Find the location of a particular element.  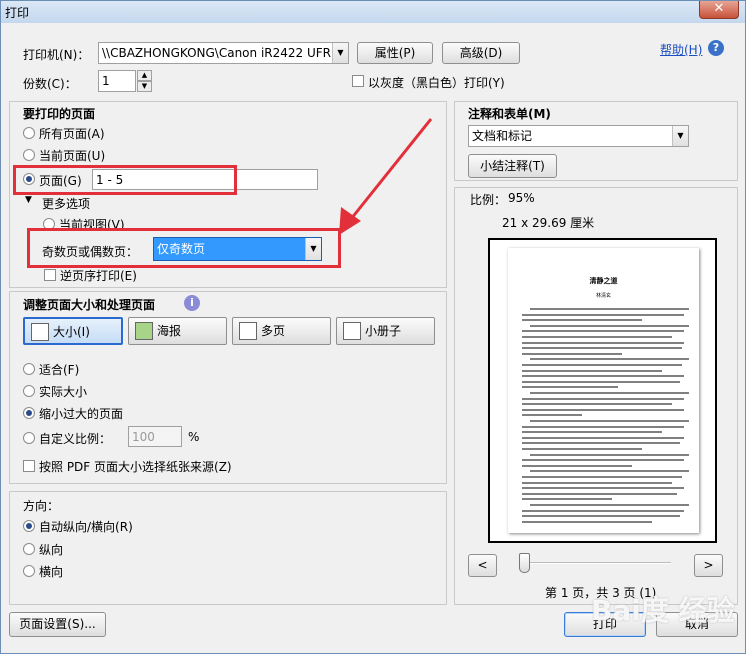

printer-select: \\CBAZHONGKONG\Canon iR2422 UFRII LT ▼ is located at coordinates (223, 53).